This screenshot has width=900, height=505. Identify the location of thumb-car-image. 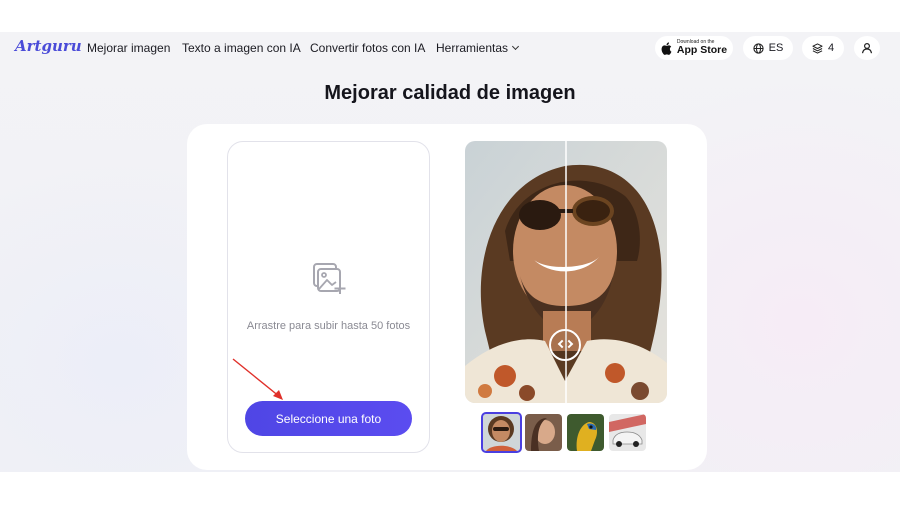
(627, 432).